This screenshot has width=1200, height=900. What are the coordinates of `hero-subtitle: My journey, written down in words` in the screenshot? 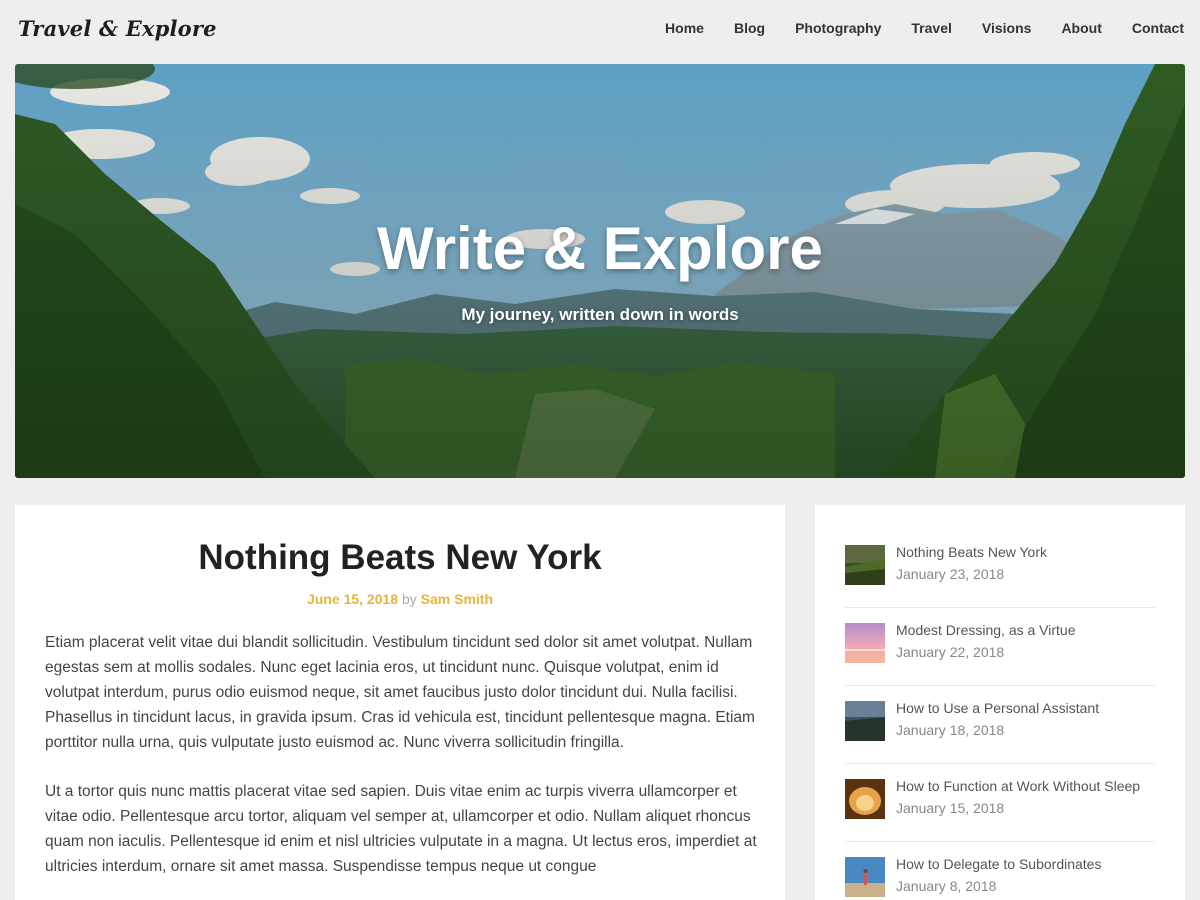 It's located at (600, 314).